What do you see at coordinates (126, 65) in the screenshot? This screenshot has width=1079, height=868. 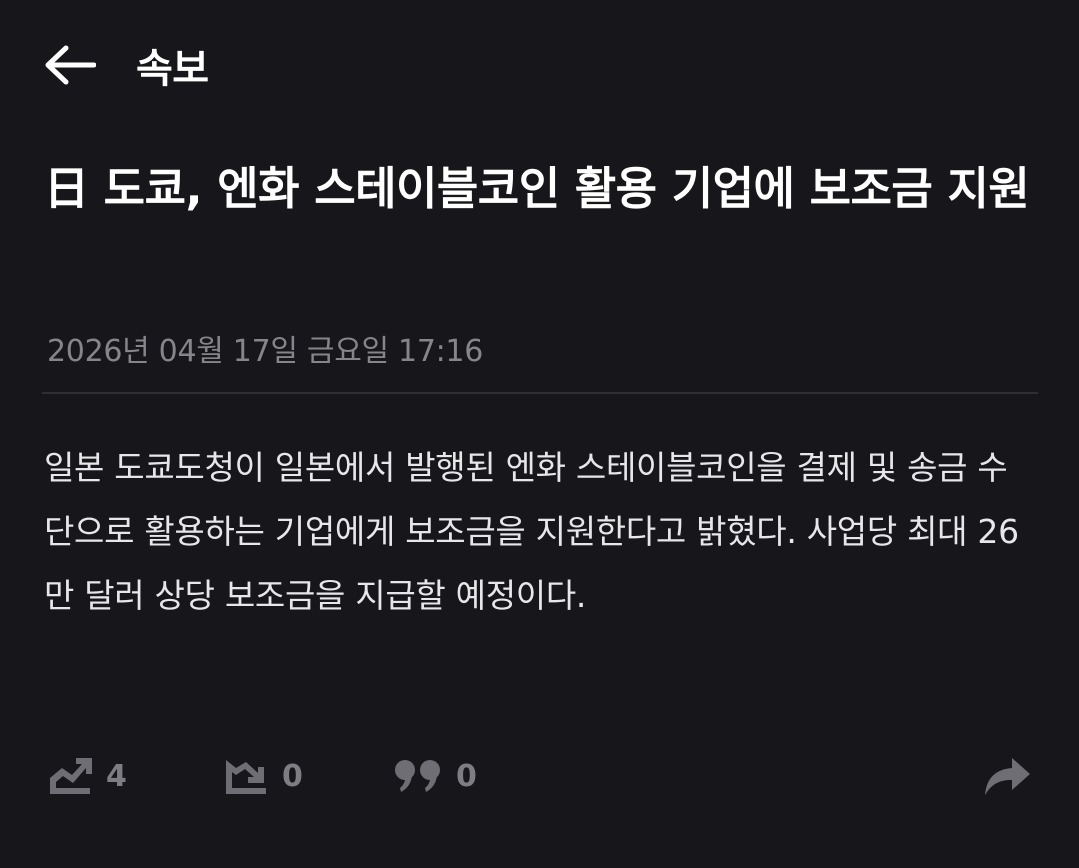 I see `top-bar: 속보` at bounding box center [126, 65].